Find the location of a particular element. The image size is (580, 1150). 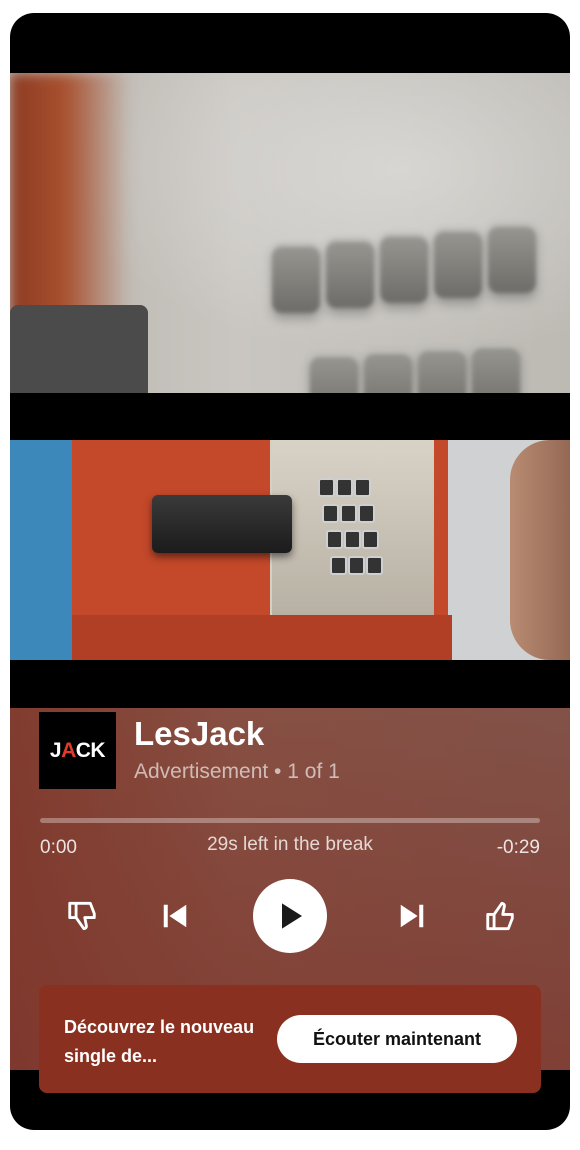

play-button is located at coordinates (290, 916).